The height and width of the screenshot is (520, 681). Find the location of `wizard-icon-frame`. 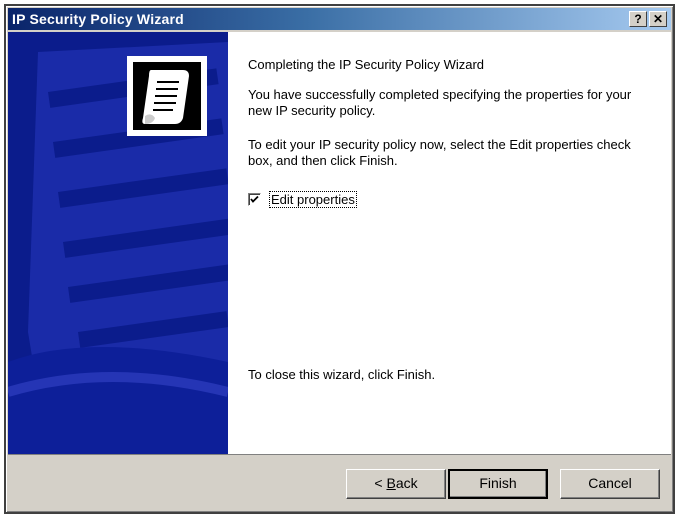

wizard-icon-frame is located at coordinates (167, 96).